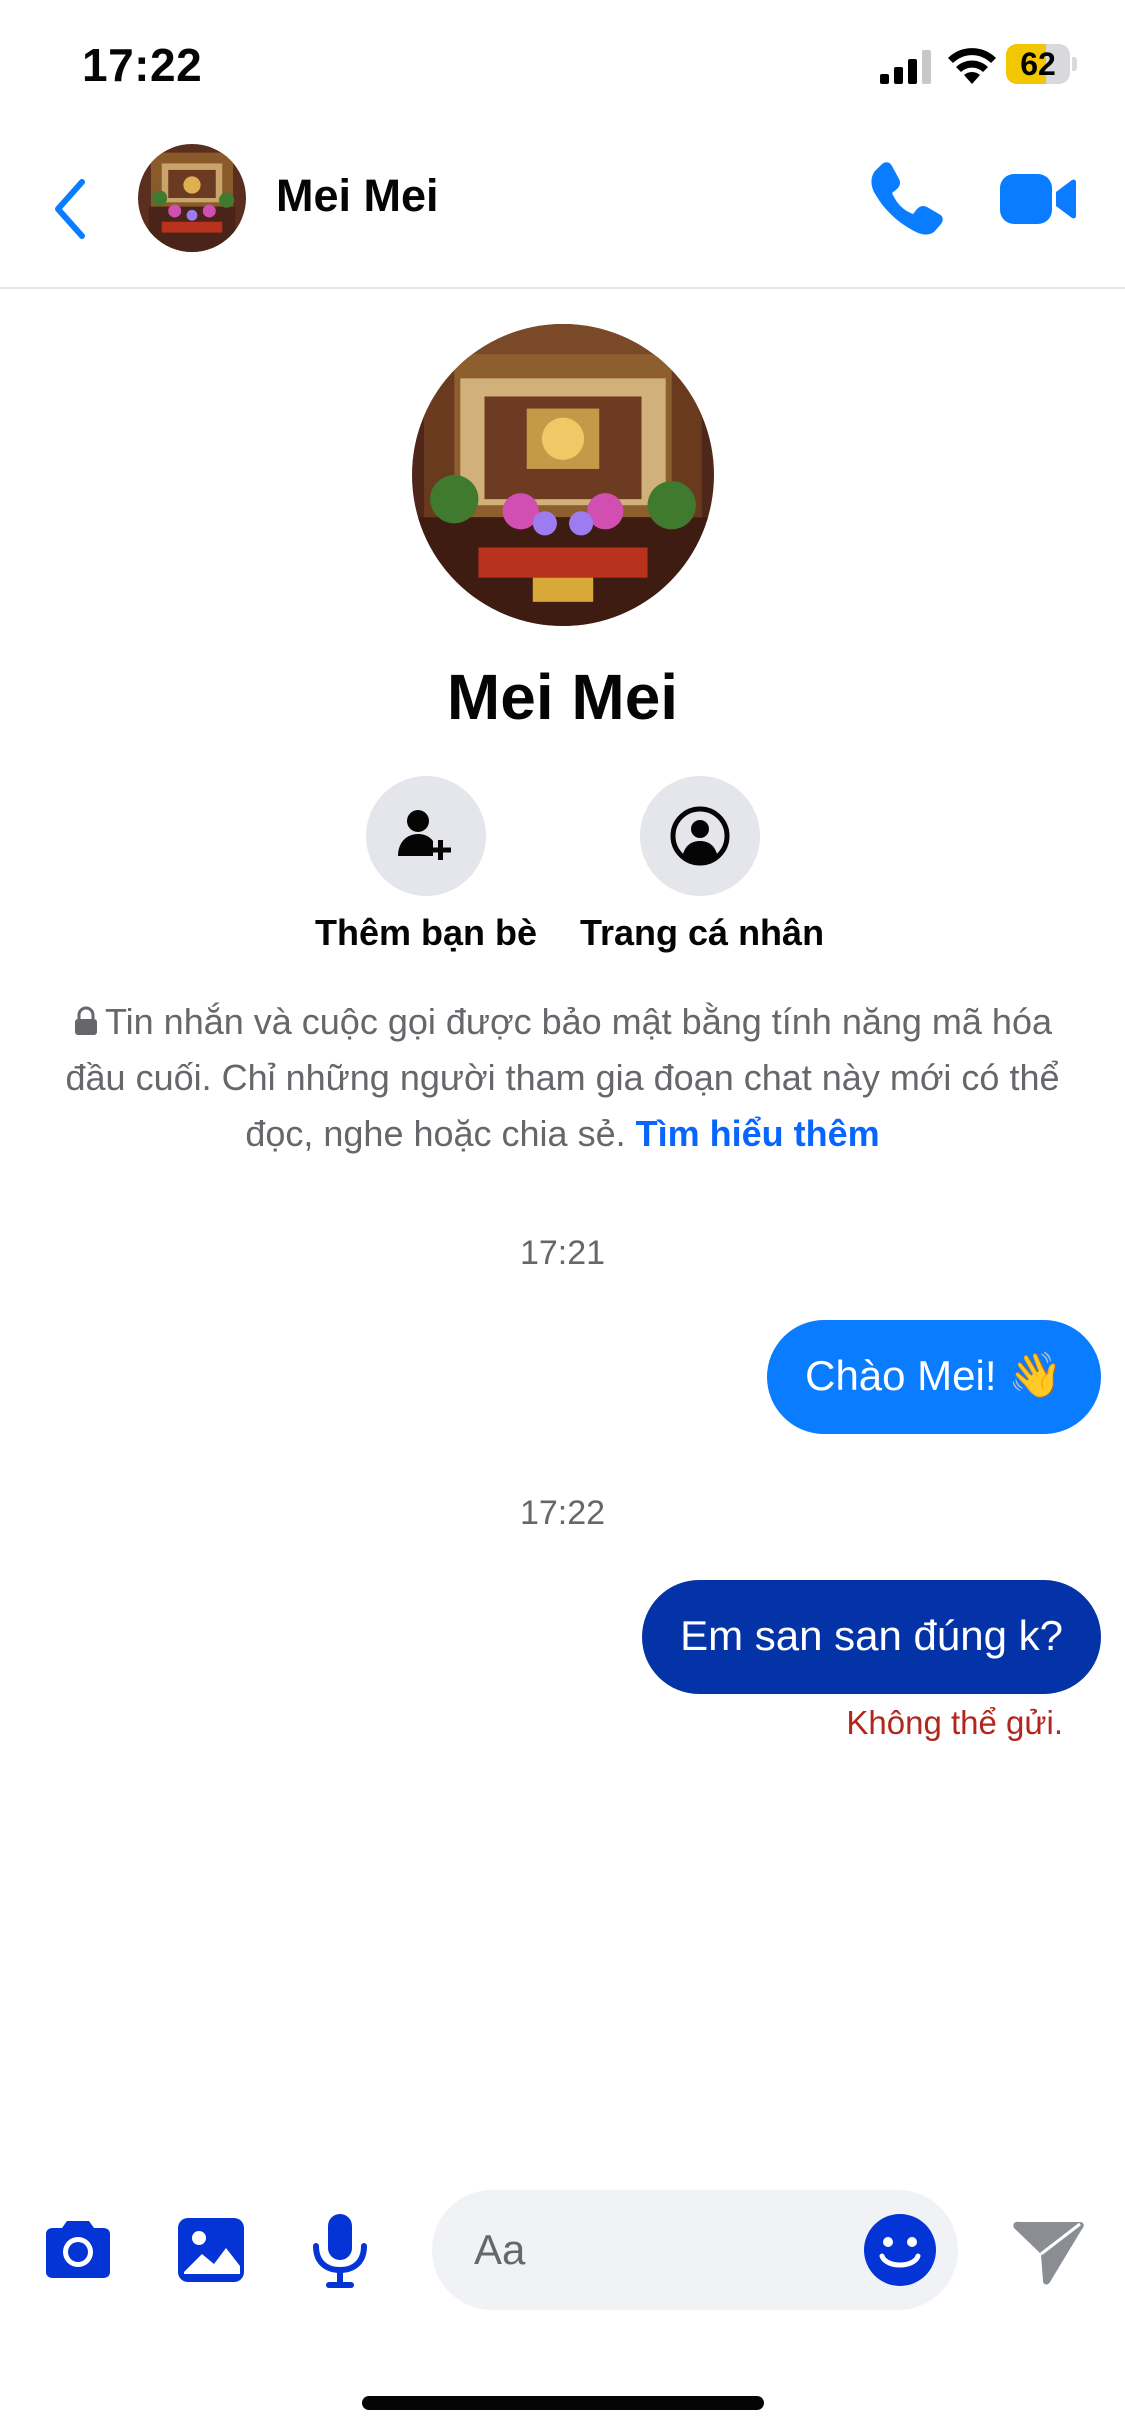  I want to click on message-timestamp: 17:21, so click(562, 1253).